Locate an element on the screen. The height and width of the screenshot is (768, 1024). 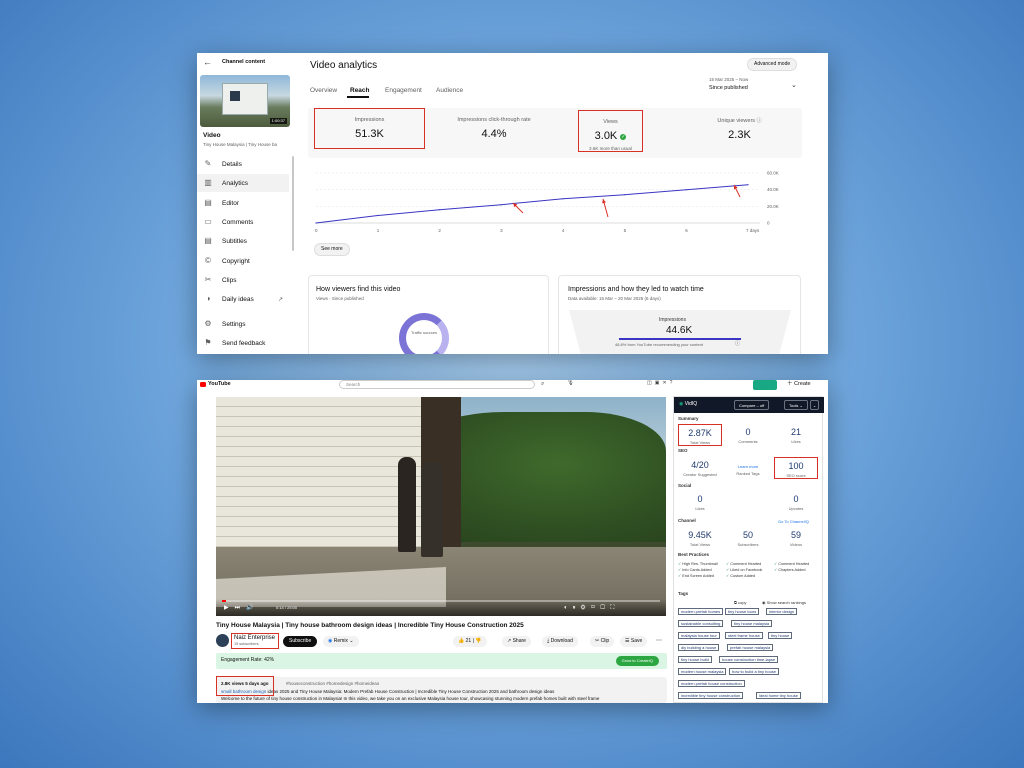
share-button: ↗ Share is located at coordinates (516, 641).